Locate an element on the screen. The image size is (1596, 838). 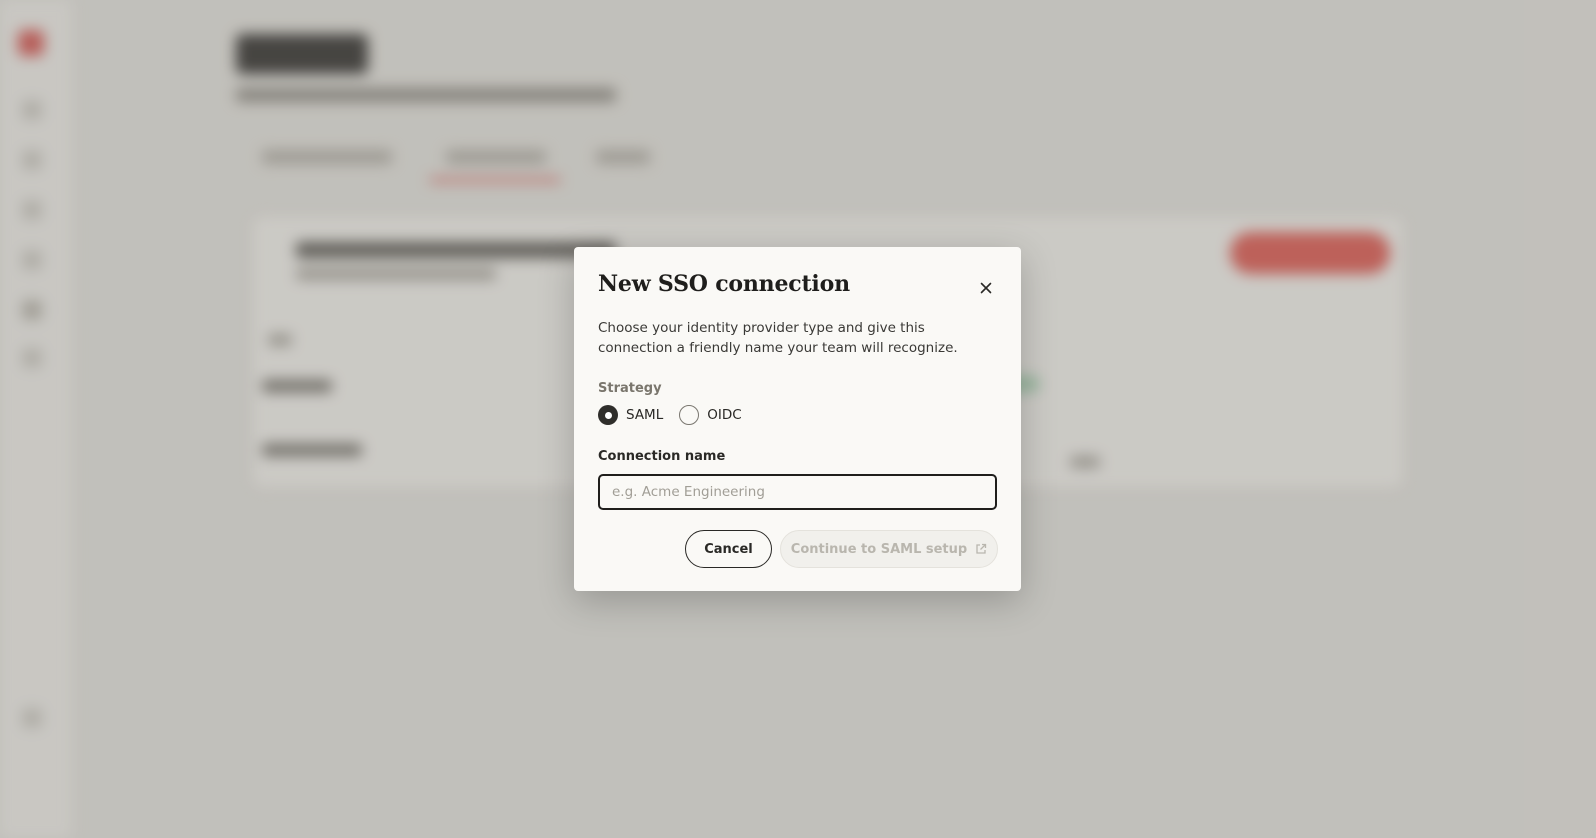
strategy-option-saml: SAML is located at coordinates (630, 415).